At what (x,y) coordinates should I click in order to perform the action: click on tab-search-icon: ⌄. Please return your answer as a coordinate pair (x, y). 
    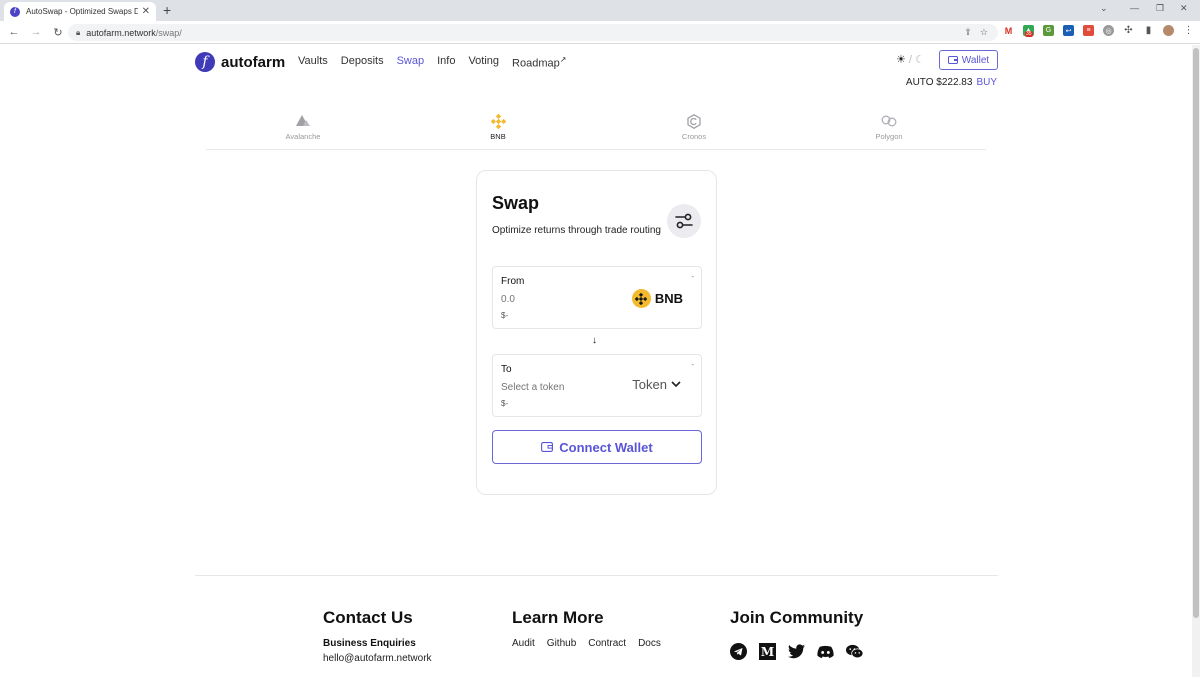
    Looking at the image, I should click on (1104, 8).